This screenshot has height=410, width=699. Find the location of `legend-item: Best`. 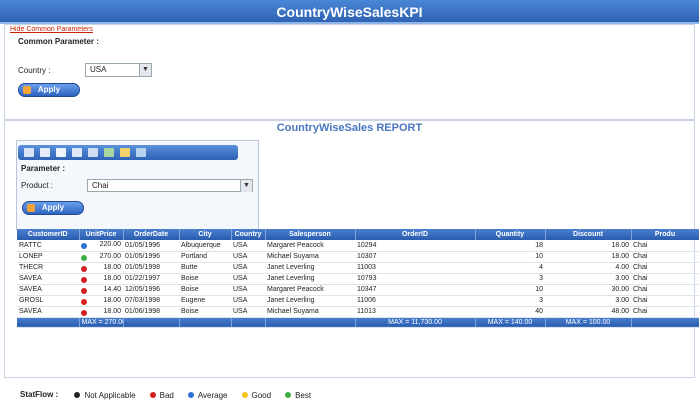

legend-item: Best is located at coordinates (298, 395).